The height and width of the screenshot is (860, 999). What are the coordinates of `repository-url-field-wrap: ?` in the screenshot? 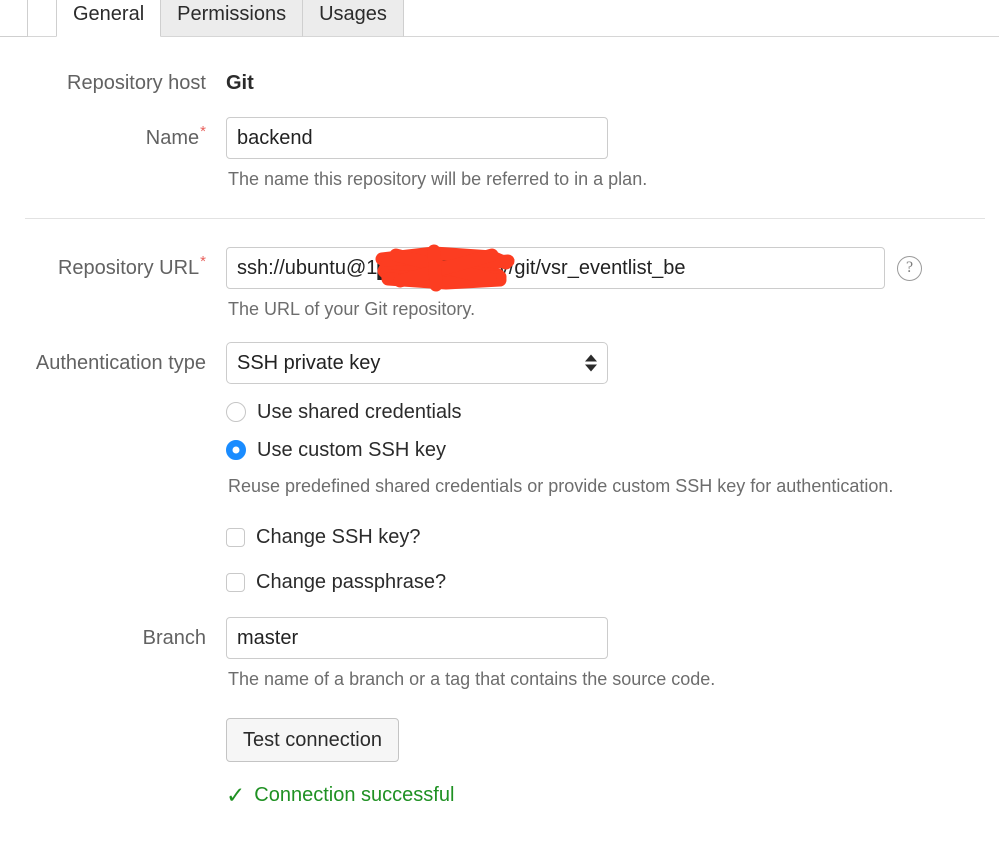 It's located at (612, 268).